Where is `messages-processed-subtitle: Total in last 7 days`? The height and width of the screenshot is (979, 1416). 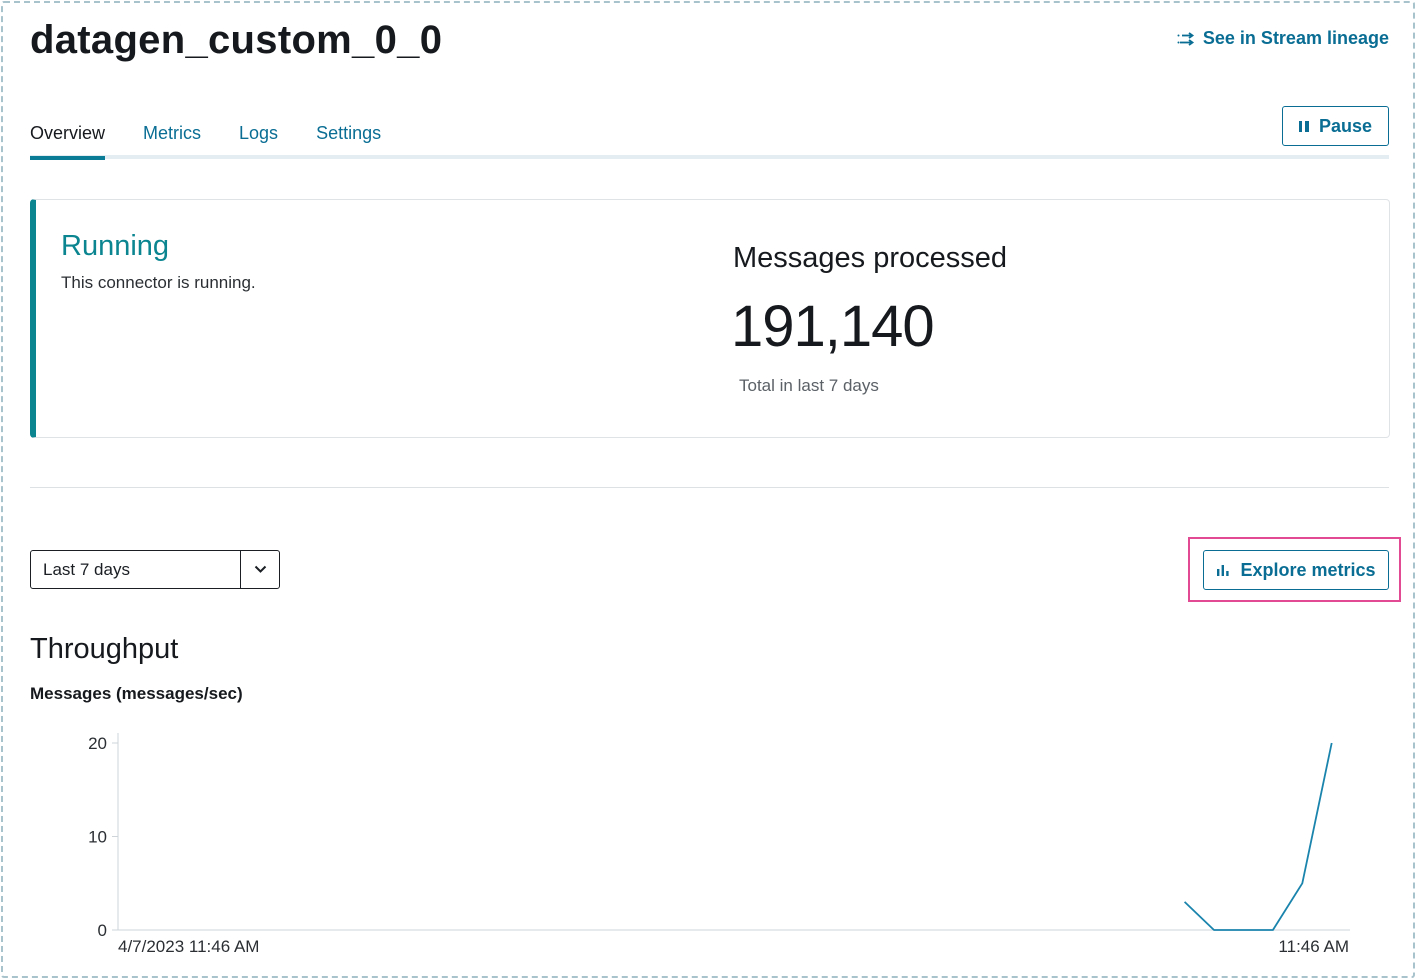 messages-processed-subtitle: Total in last 7 days is located at coordinates (809, 385).